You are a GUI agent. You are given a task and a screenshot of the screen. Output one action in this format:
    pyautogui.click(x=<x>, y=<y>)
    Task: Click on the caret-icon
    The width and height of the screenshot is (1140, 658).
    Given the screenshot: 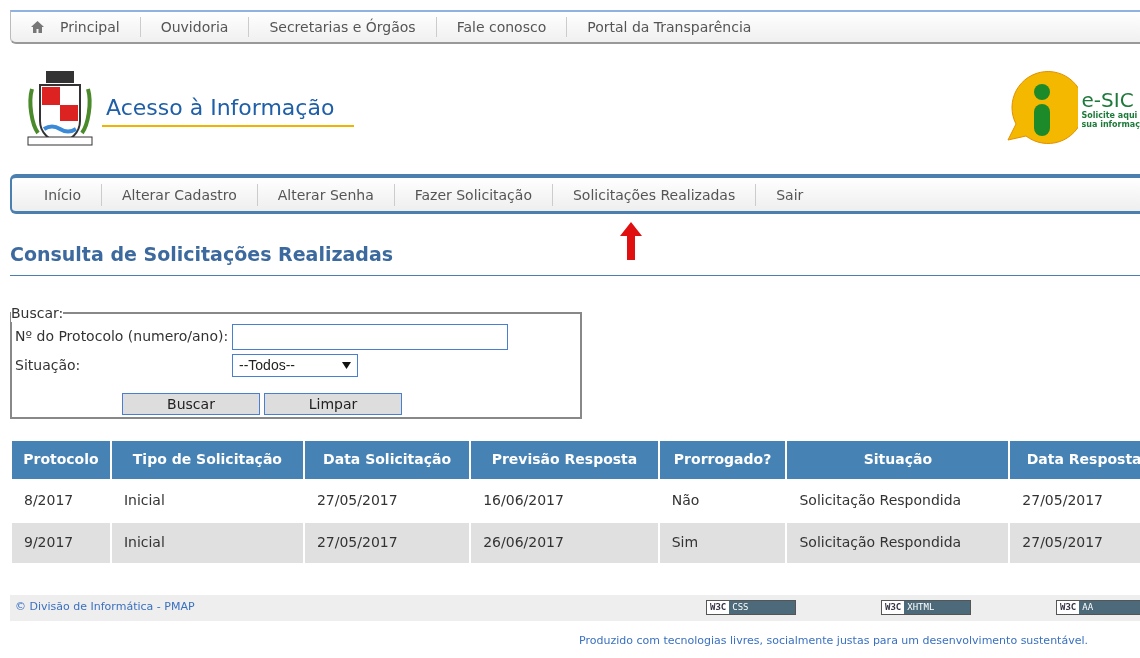 What is the action you would take?
    pyautogui.click(x=346, y=365)
    